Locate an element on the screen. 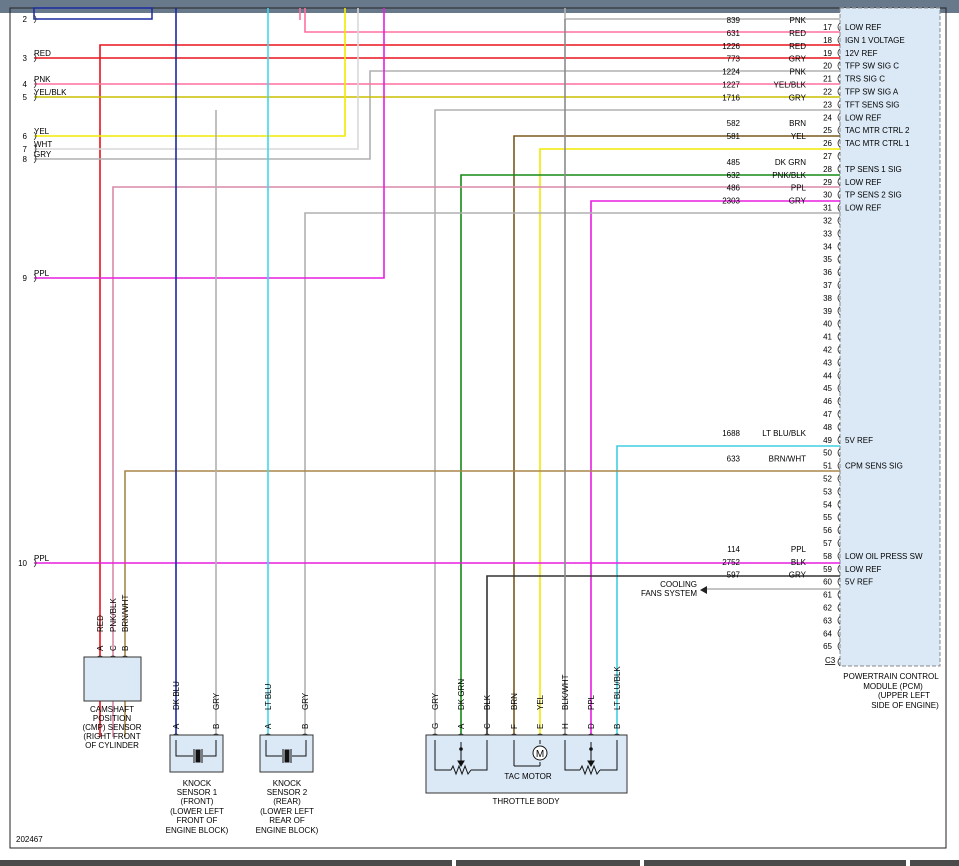  pcm-pin-number: 55 is located at coordinates (827, 517).